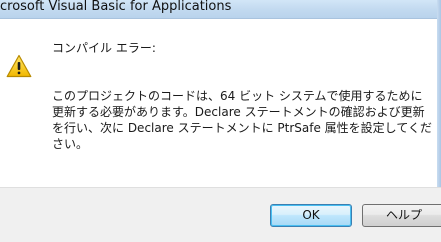  I want to click on title-bar: crosoft Visual Basic for Applications, so click(220, 9).